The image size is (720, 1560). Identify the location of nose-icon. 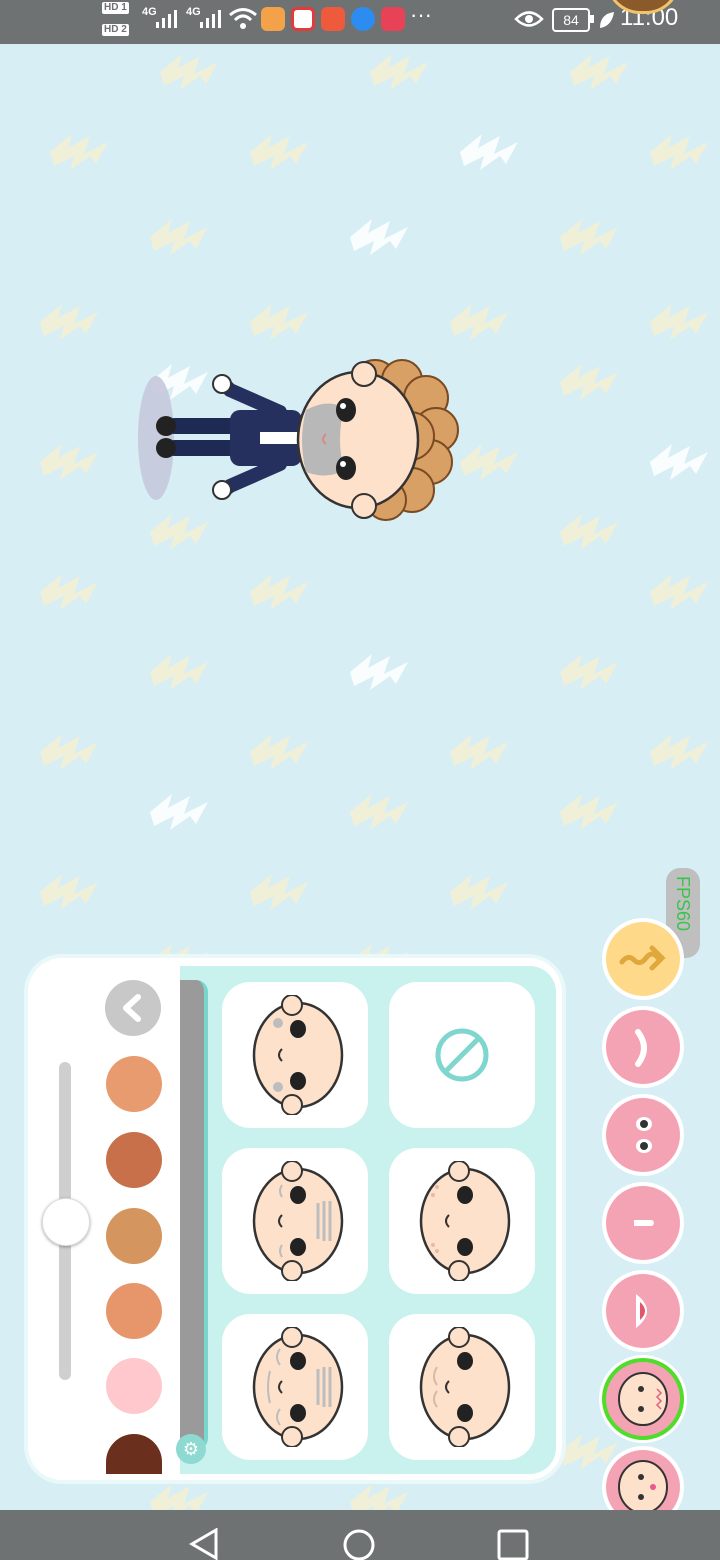
(644, 1223).